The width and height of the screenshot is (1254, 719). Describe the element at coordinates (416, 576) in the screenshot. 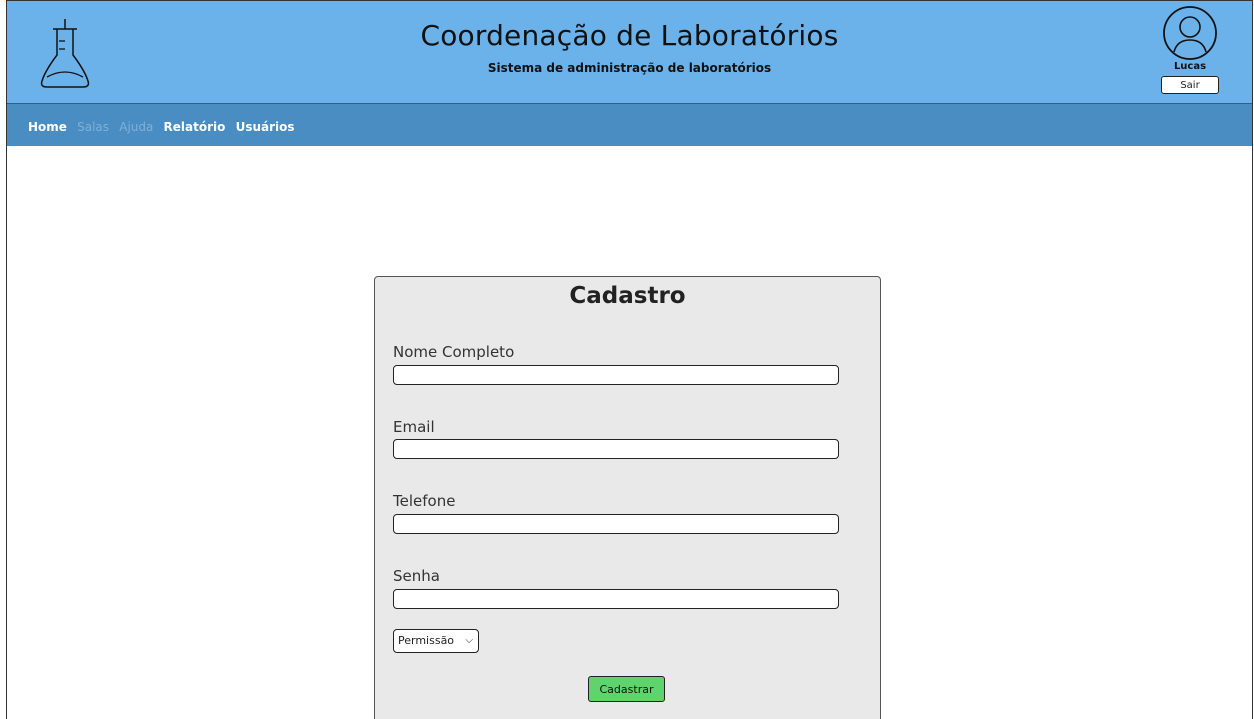

I see `password-label: Senha` at that location.